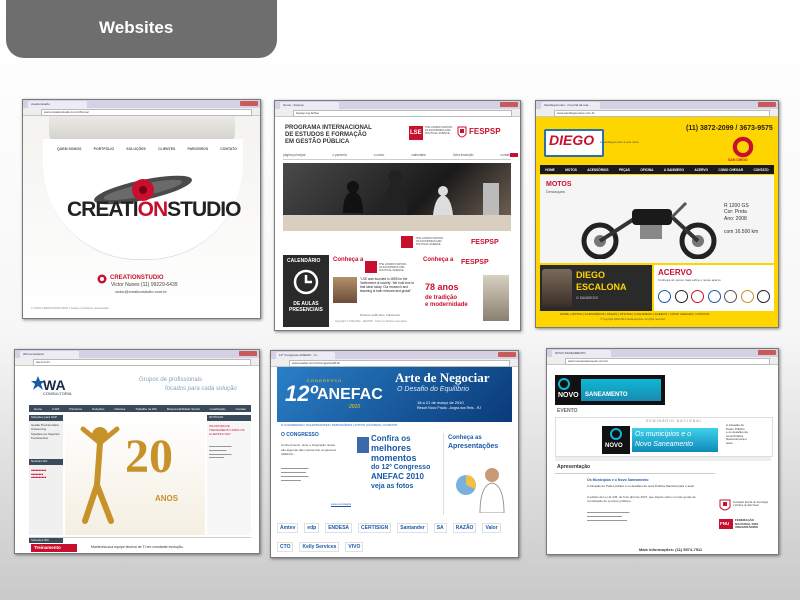 This screenshot has height=600, width=800. Describe the element at coordinates (46, 484) in the screenshot. I see `news-items: ■■■■■■■■■■ ■■■■■■■■ ■■■■■■■■■■` at that location.